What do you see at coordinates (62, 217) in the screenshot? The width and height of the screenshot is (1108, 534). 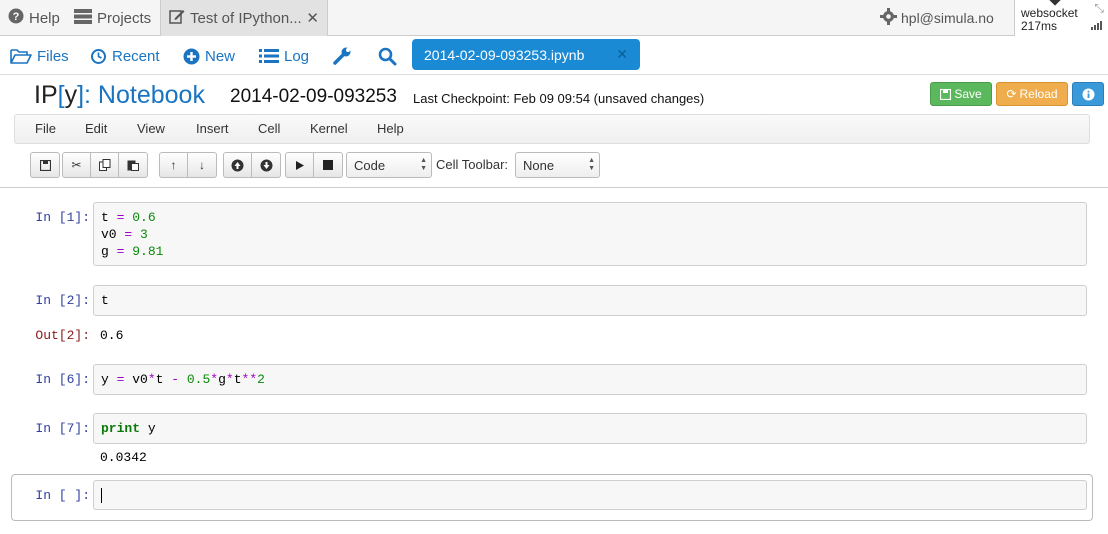 I see `input-prompt: In [1]:` at bounding box center [62, 217].